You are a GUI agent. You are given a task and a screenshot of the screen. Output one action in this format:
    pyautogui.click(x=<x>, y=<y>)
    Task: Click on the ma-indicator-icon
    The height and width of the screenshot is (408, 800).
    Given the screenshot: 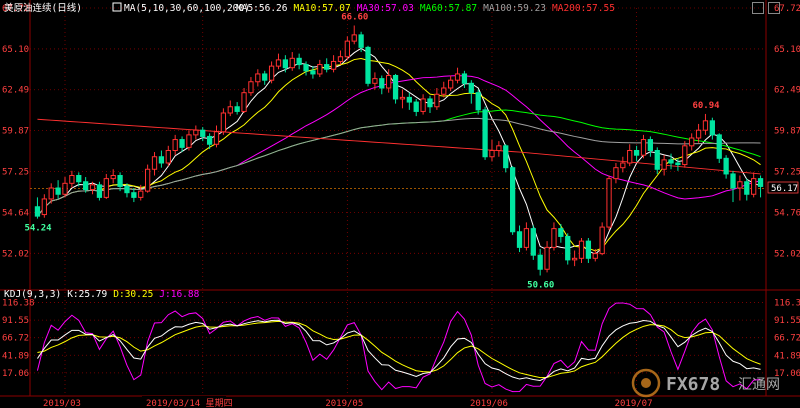 What is the action you would take?
    pyautogui.click(x=117, y=7)
    